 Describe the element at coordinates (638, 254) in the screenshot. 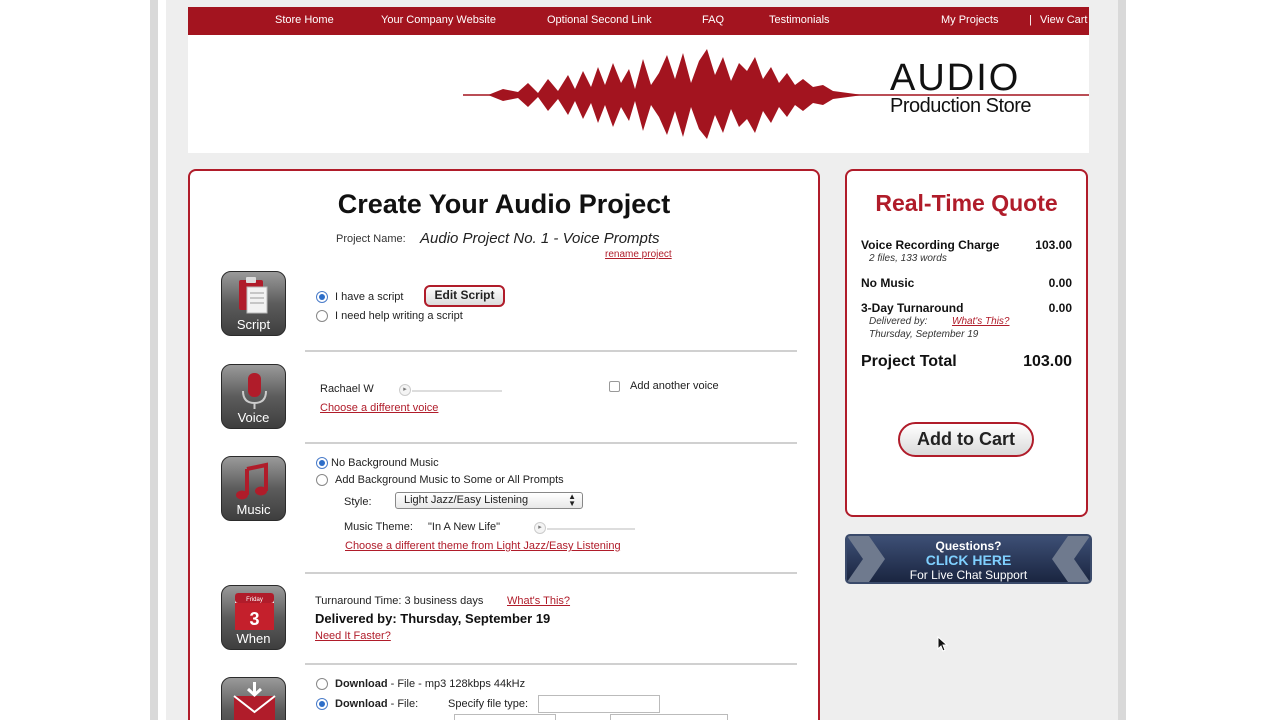

I see `rename-project-link: rename project` at that location.